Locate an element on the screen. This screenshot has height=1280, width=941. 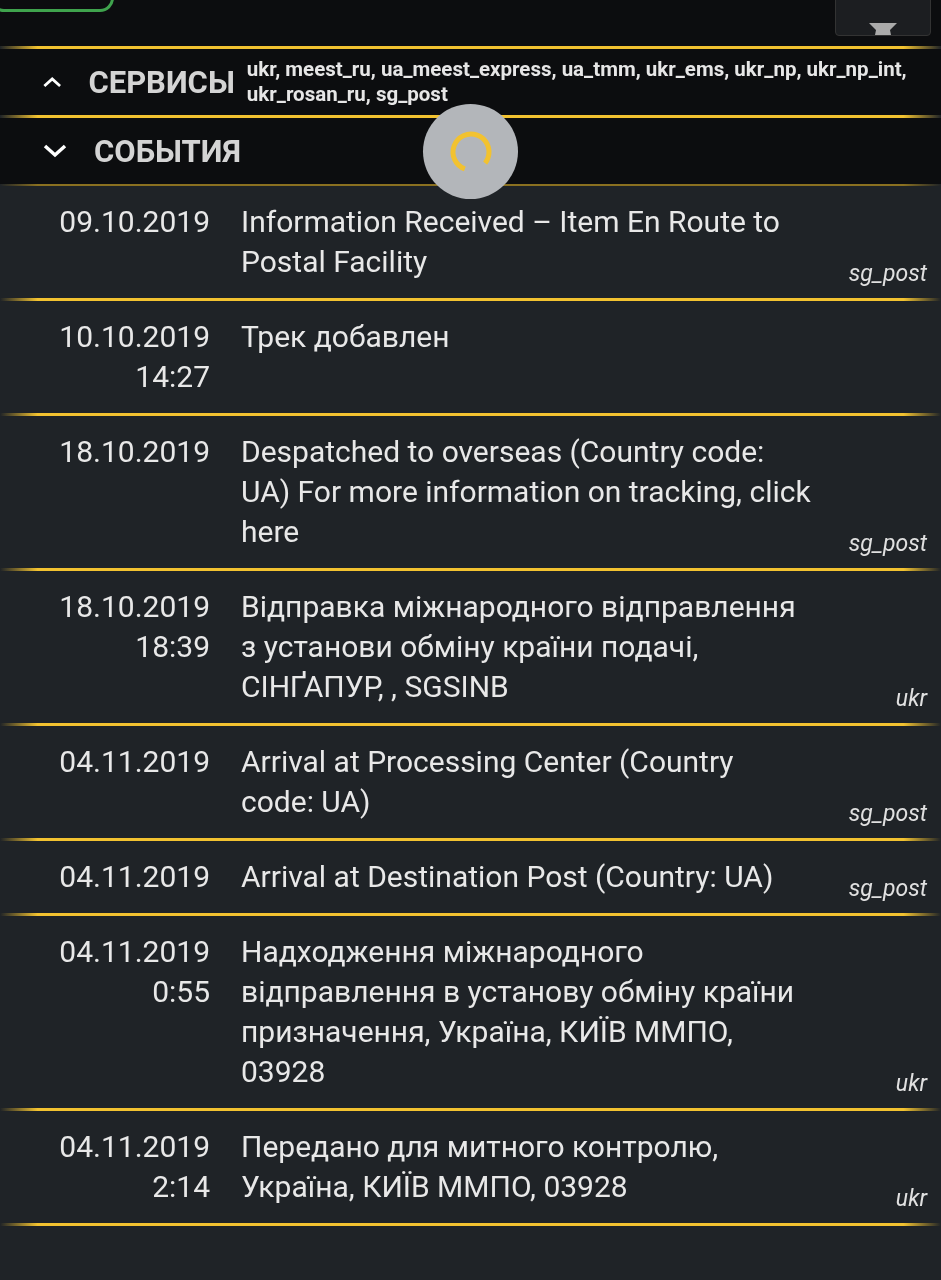
event-description: Відправка міжнародного відправлення з установи обміну країни подачі, СІНҐАПУР, , SGSINB is located at coordinates (519, 647).